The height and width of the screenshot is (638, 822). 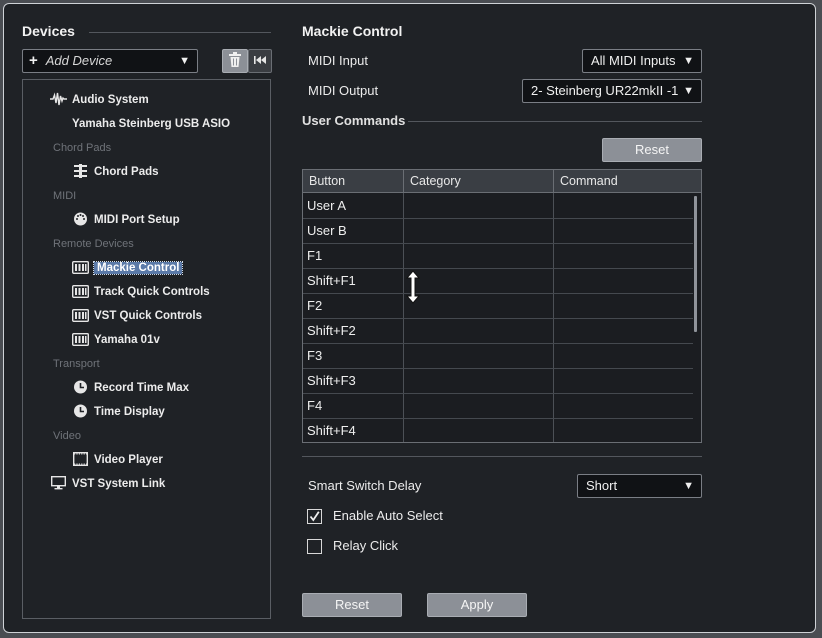 I want to click on film-icon, so click(x=81, y=458).